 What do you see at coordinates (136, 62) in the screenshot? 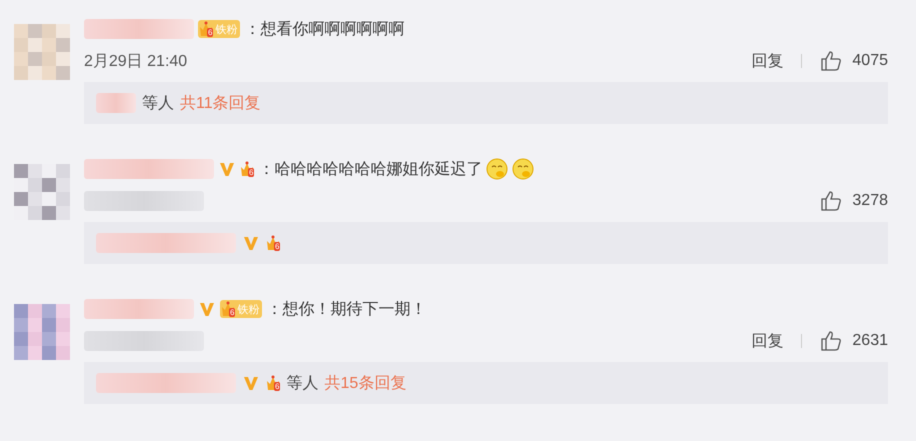
I see `comment-time: 2月29日 21:40` at bounding box center [136, 62].